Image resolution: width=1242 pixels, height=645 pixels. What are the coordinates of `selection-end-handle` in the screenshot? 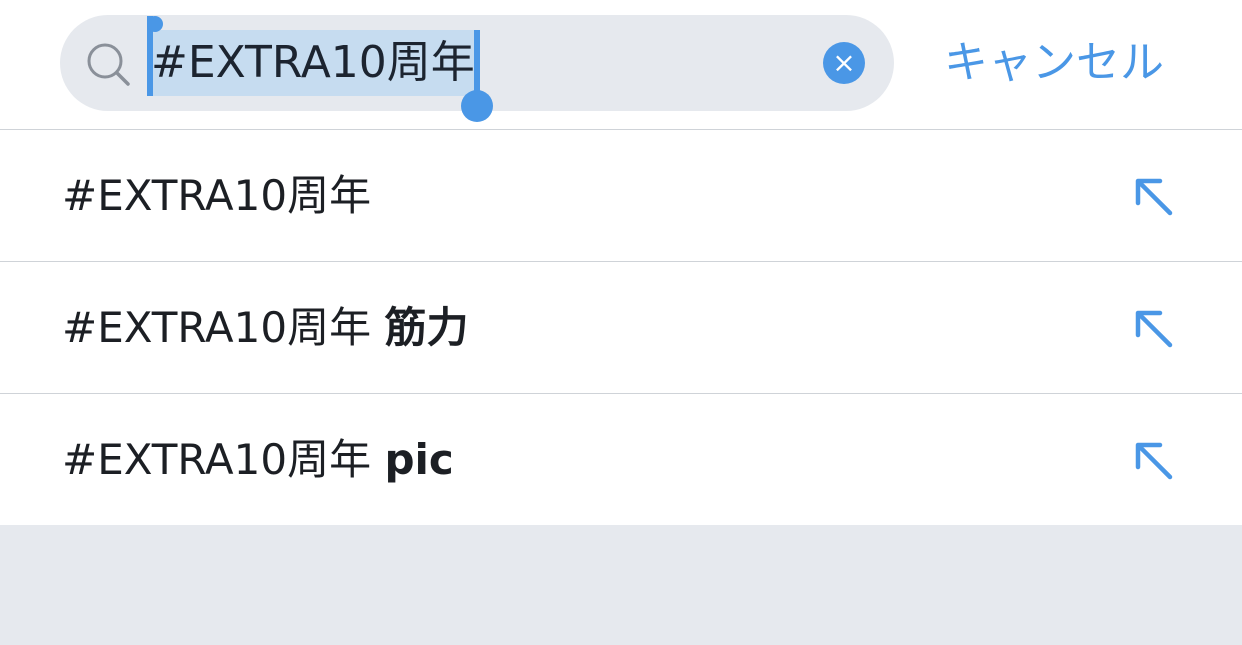 It's located at (476, 76).